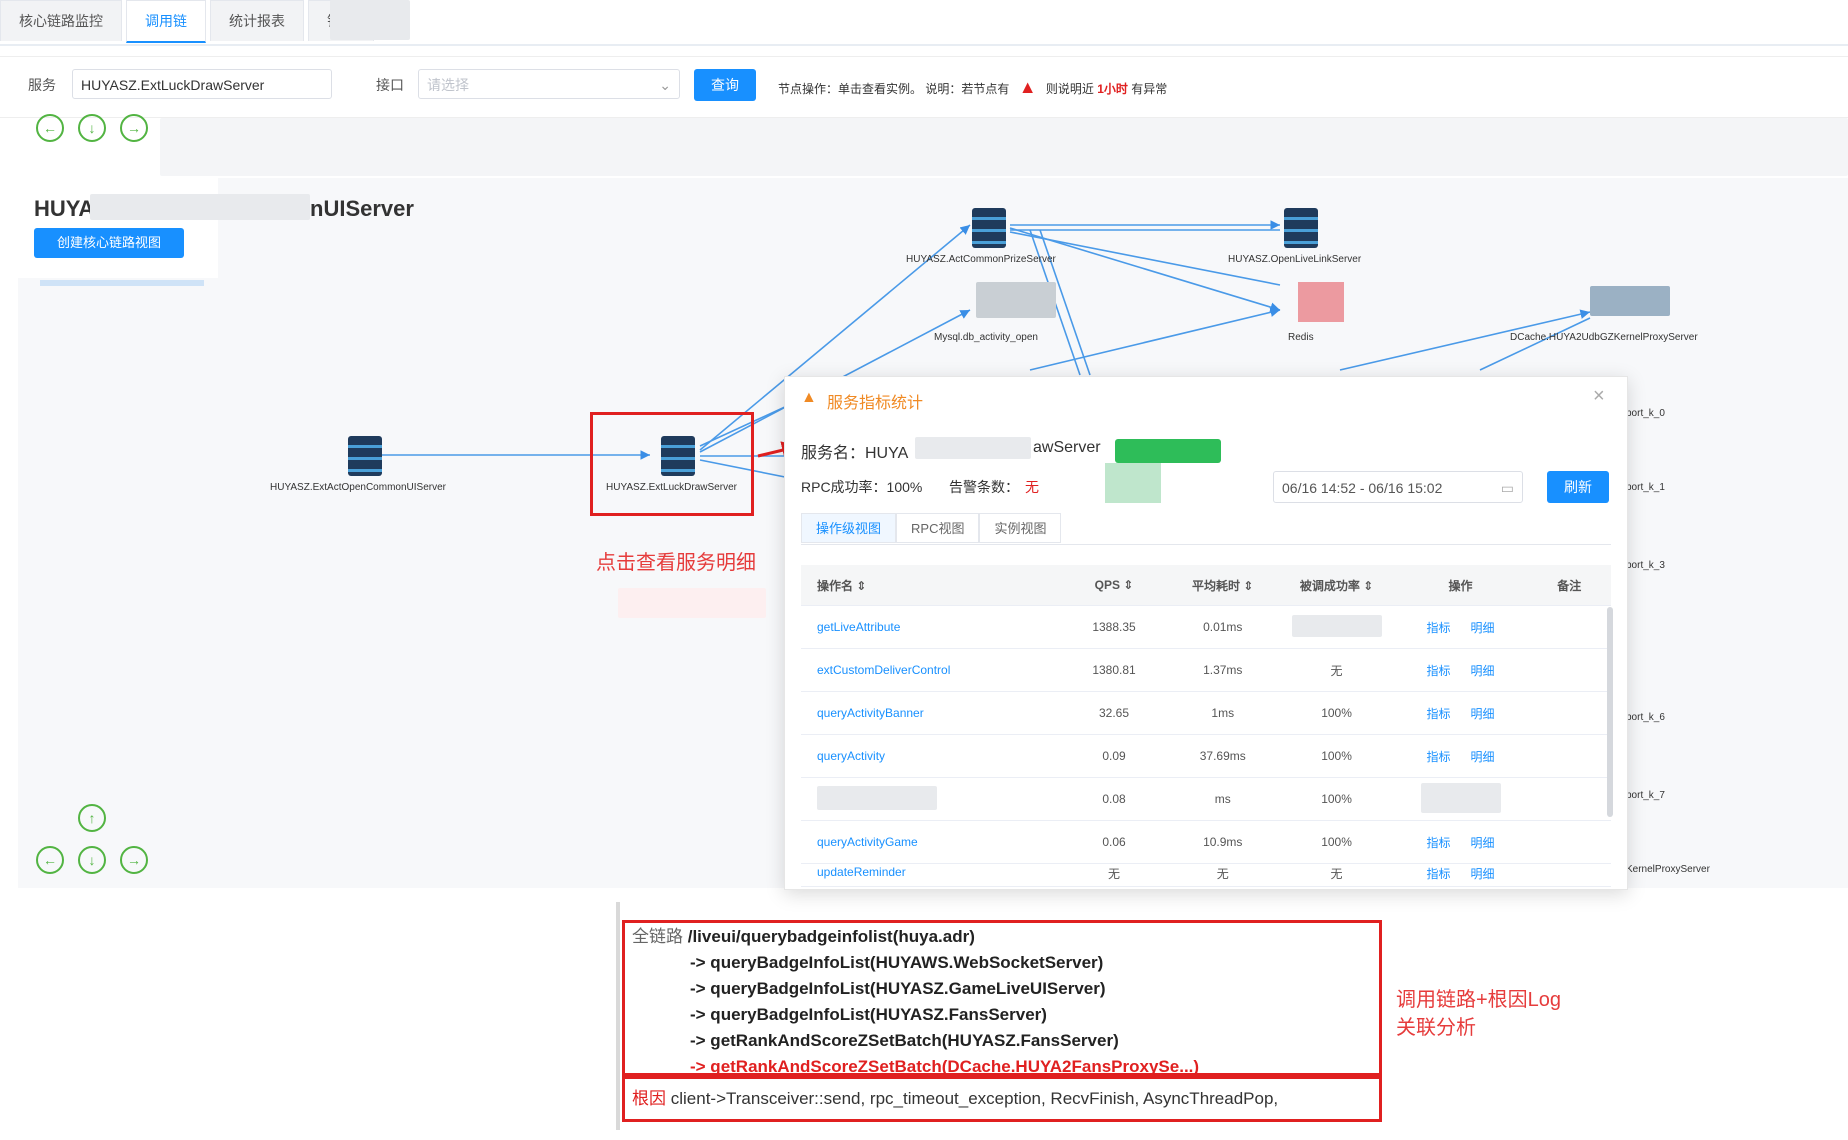 Image resolution: width=1848 pixels, height=1140 pixels. I want to click on tab-rpc-view: RPC视图, so click(938, 528).